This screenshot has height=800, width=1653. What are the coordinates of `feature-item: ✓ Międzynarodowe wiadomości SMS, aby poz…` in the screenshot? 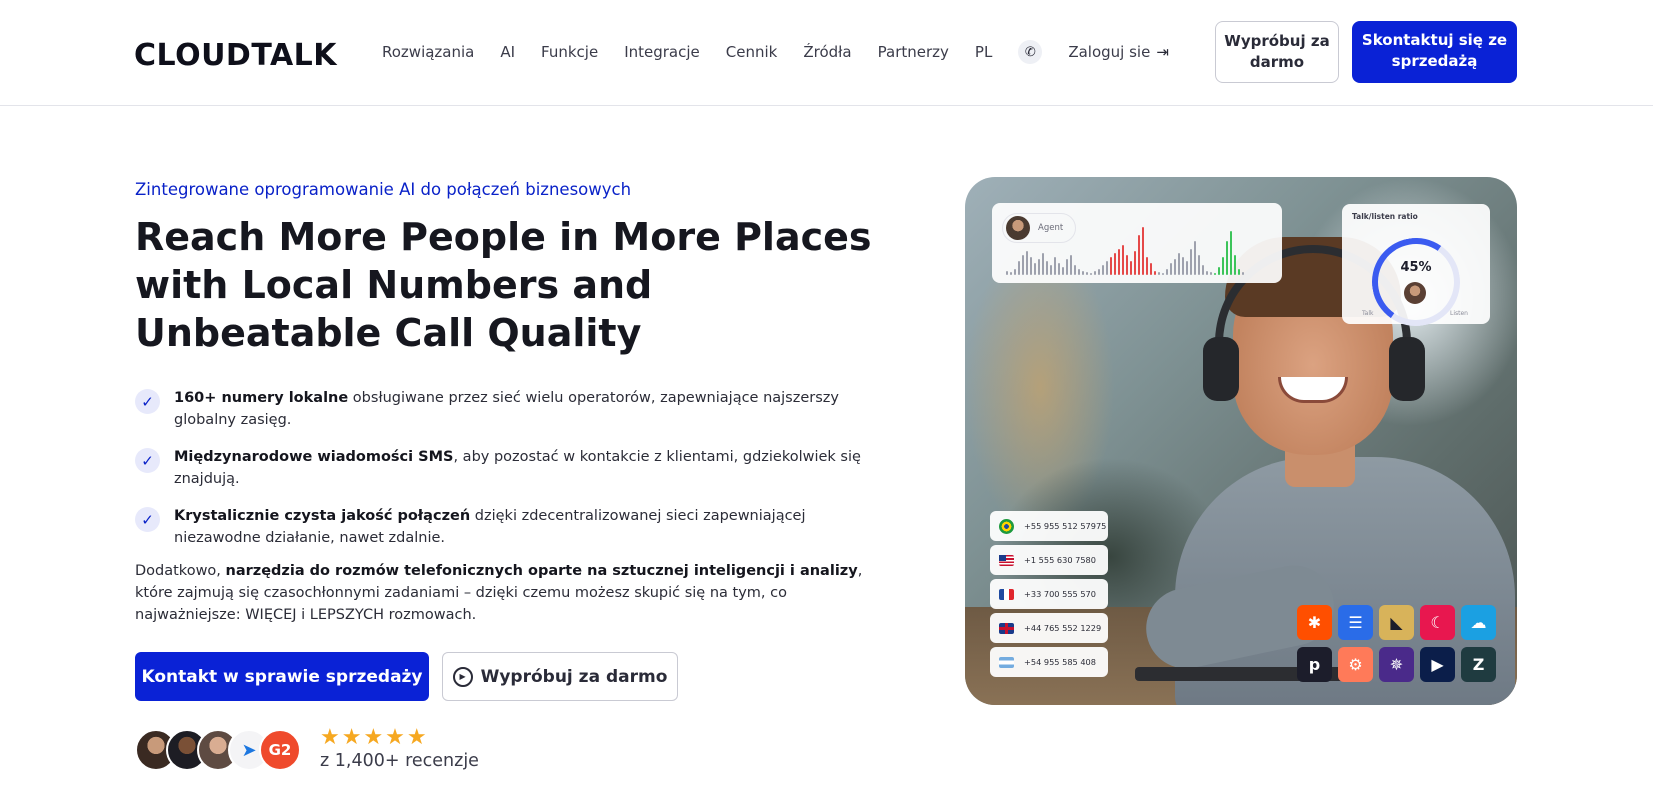 It's located at (505, 468).